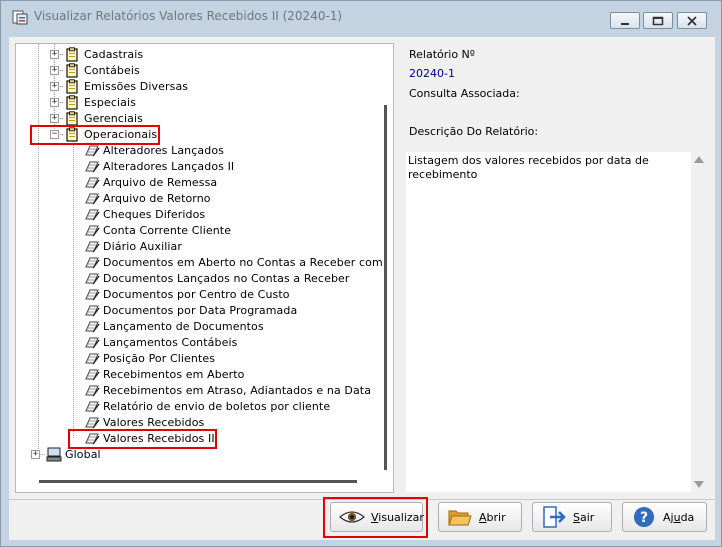 The height and width of the screenshot is (547, 722). I want to click on tree-group-contábeis: Contábeis, so click(112, 71).